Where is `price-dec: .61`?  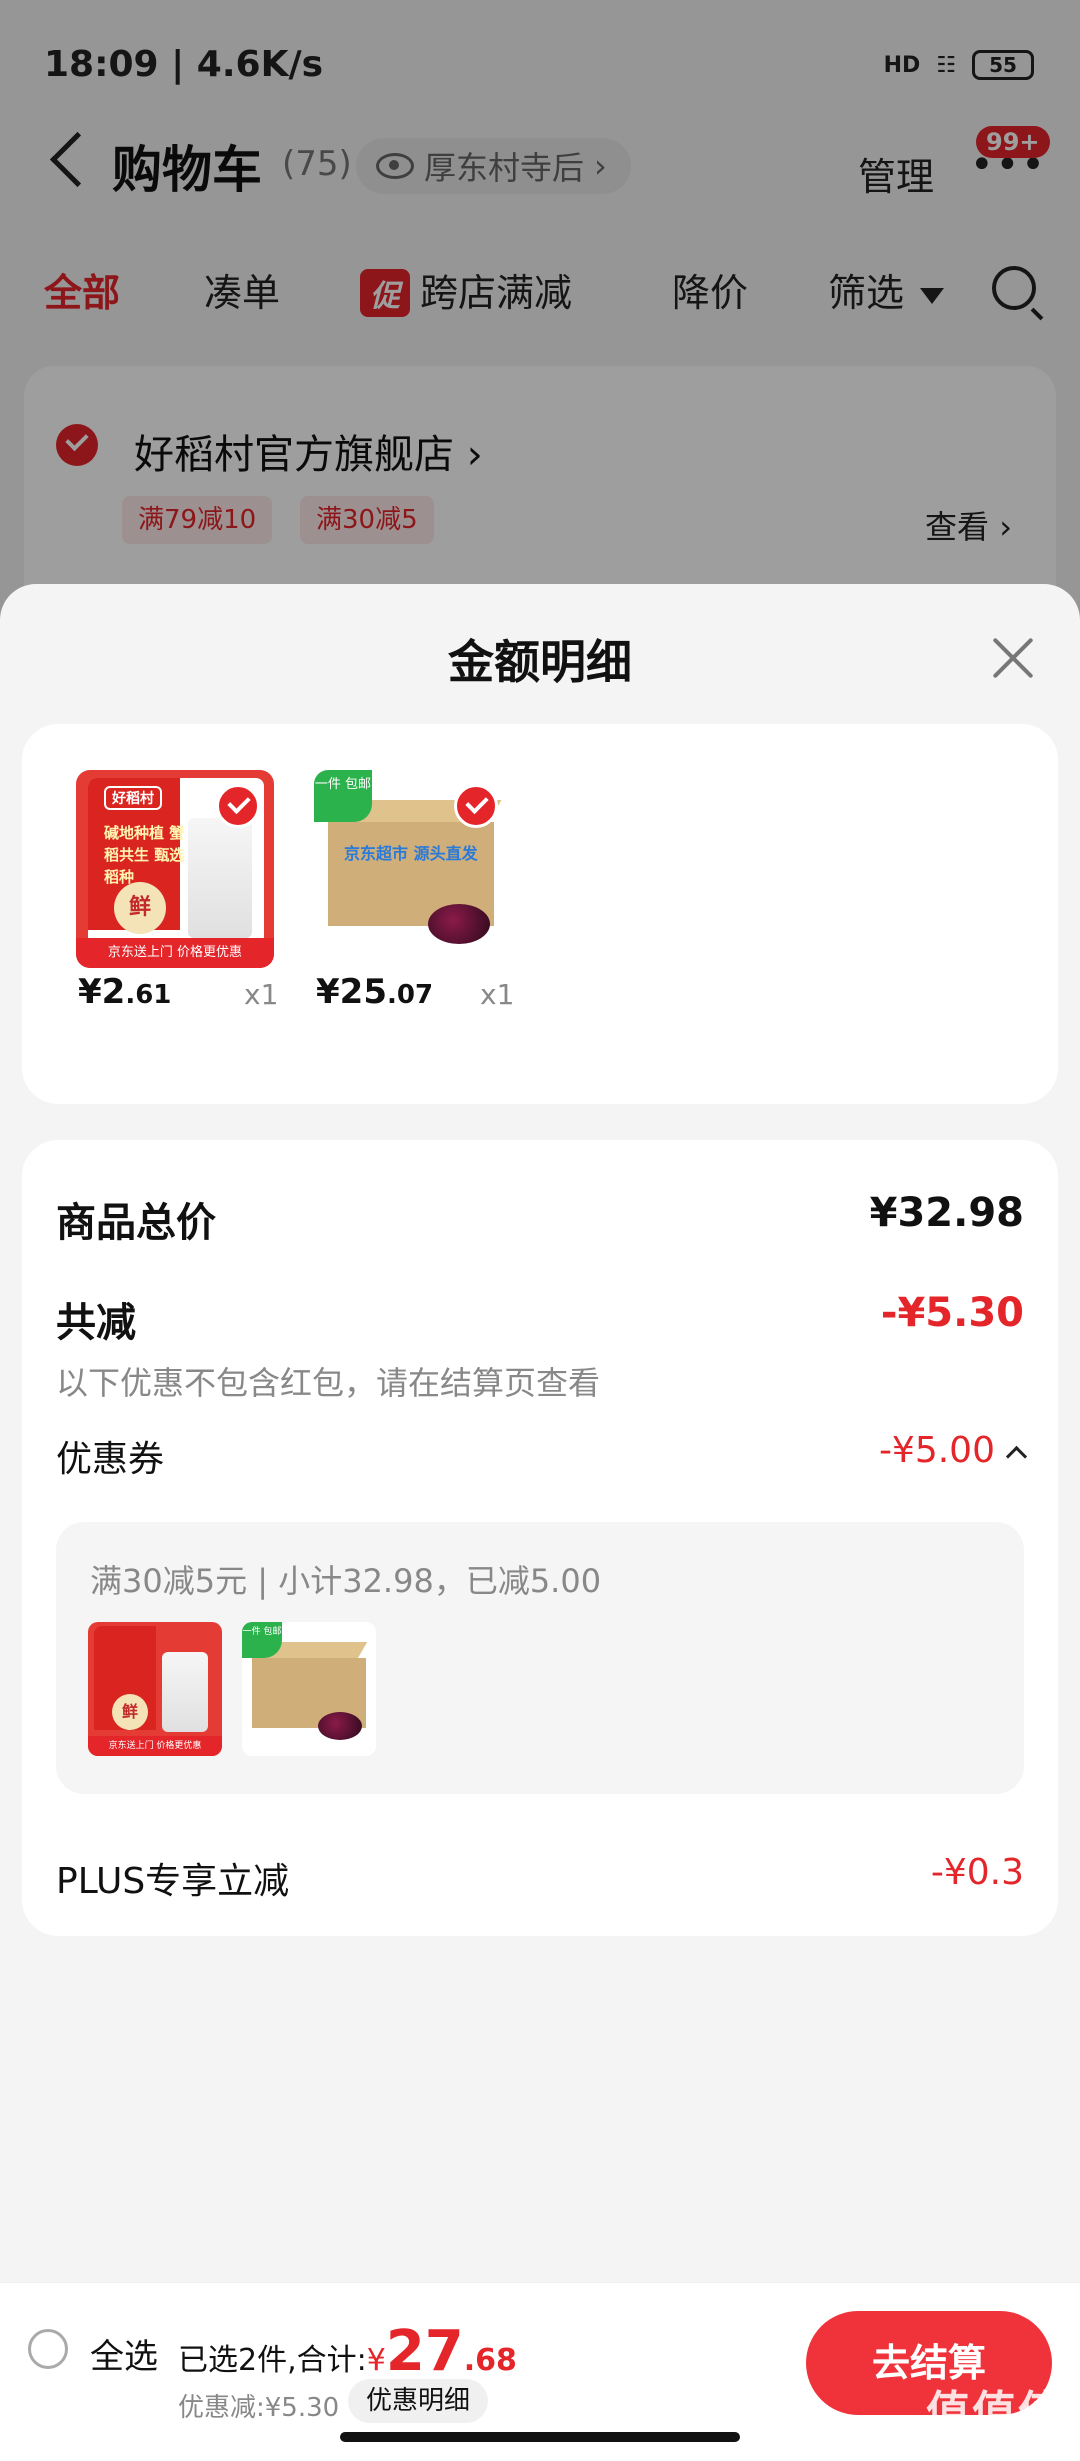
price-dec: .61 is located at coordinates (148, 995).